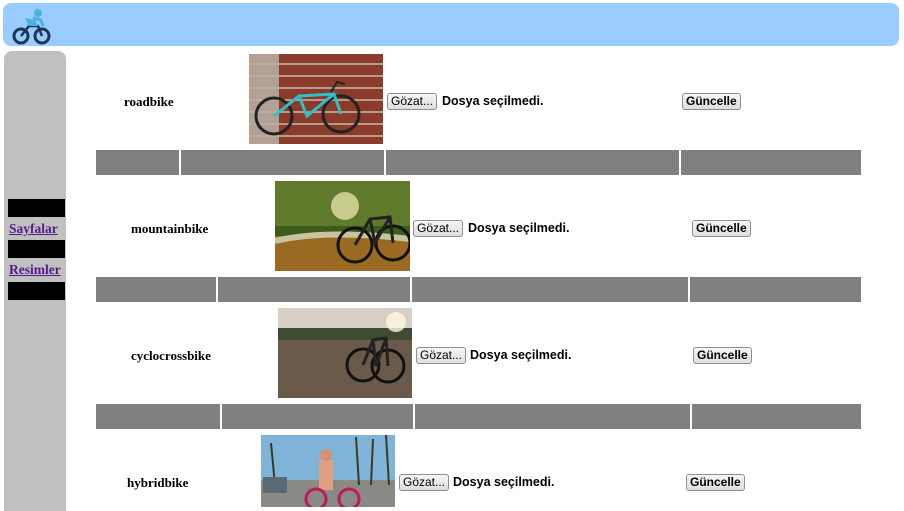 The width and height of the screenshot is (904, 511). I want to click on cyclist-icon, so click(31, 26).